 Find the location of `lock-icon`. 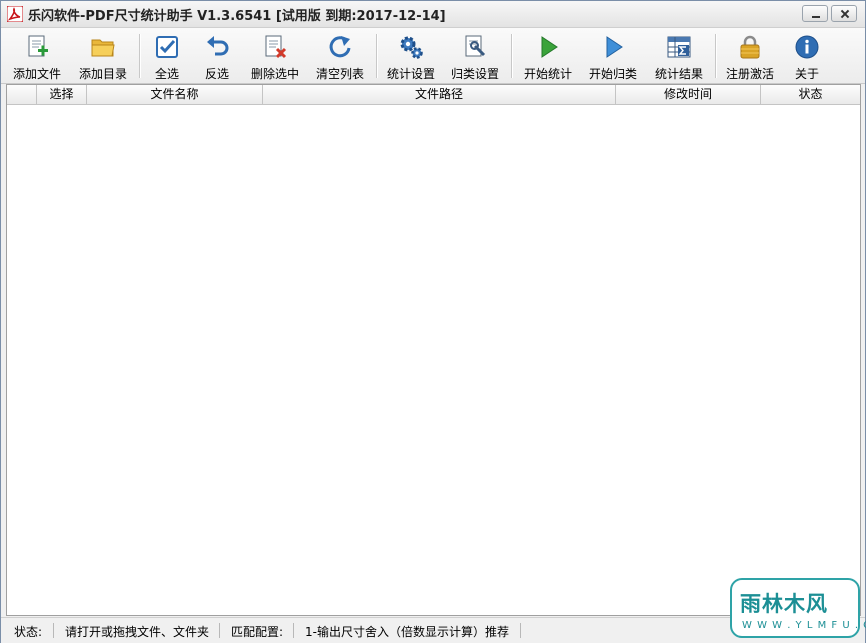

lock-icon is located at coordinates (750, 47).